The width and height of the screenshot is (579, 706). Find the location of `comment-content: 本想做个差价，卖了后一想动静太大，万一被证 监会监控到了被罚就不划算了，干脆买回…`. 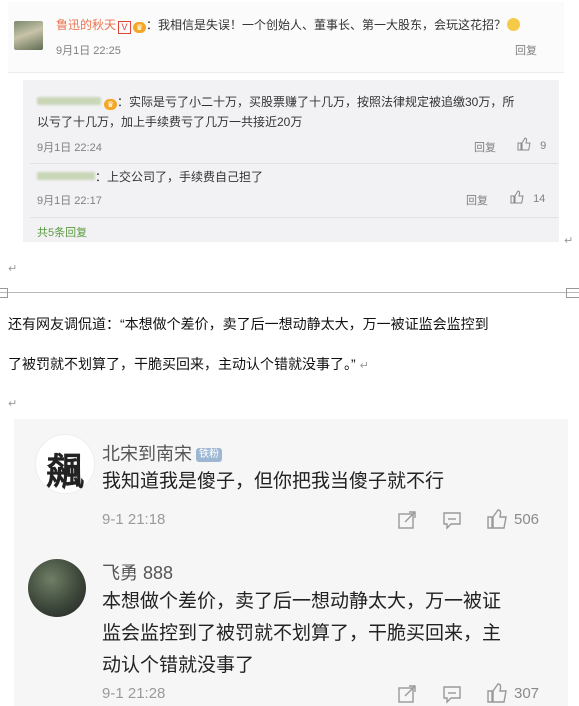

comment-content: 本想做个差价，卖了后一想动静太大，万一被证 监会监控到了被罚就不划算了，干脆买回… is located at coordinates (302, 633).